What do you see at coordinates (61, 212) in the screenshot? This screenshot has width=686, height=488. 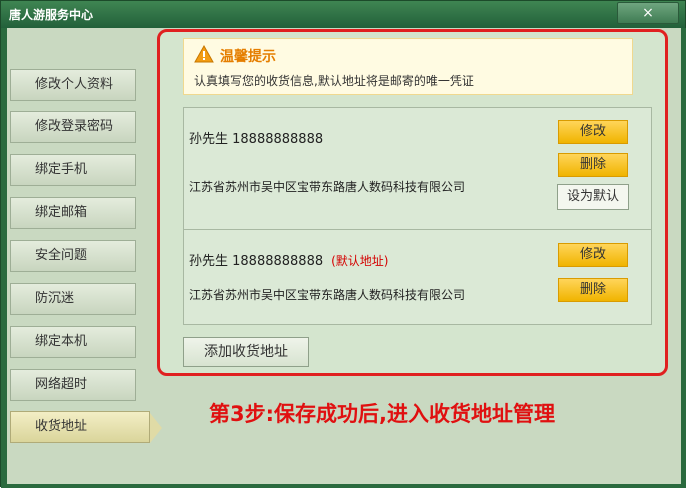 I see `sidebar-item-label: 绑定邮箱` at bounding box center [61, 212].